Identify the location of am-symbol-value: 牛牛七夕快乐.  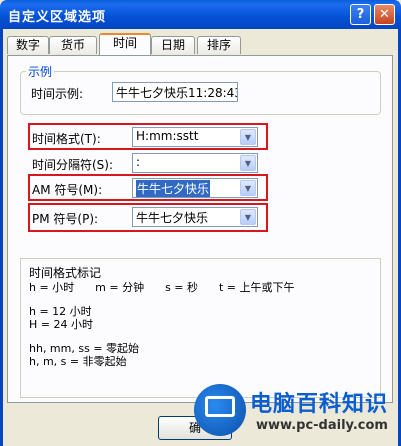
(173, 188).